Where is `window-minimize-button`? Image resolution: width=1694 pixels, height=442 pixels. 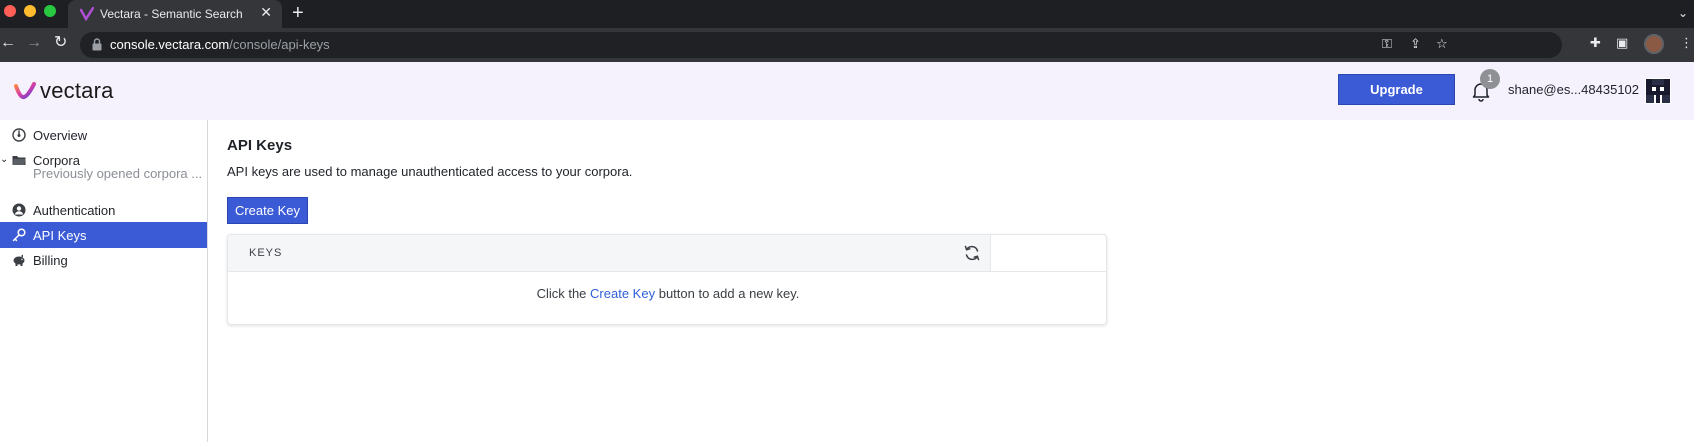 window-minimize-button is located at coordinates (30, 11).